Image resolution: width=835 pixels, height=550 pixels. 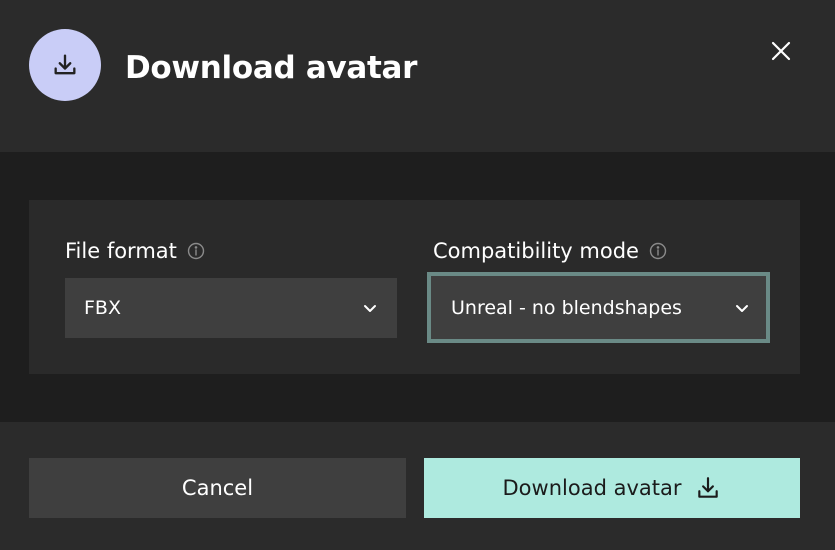 I want to click on download-avatar-button: Download avatar, so click(x=612, y=488).